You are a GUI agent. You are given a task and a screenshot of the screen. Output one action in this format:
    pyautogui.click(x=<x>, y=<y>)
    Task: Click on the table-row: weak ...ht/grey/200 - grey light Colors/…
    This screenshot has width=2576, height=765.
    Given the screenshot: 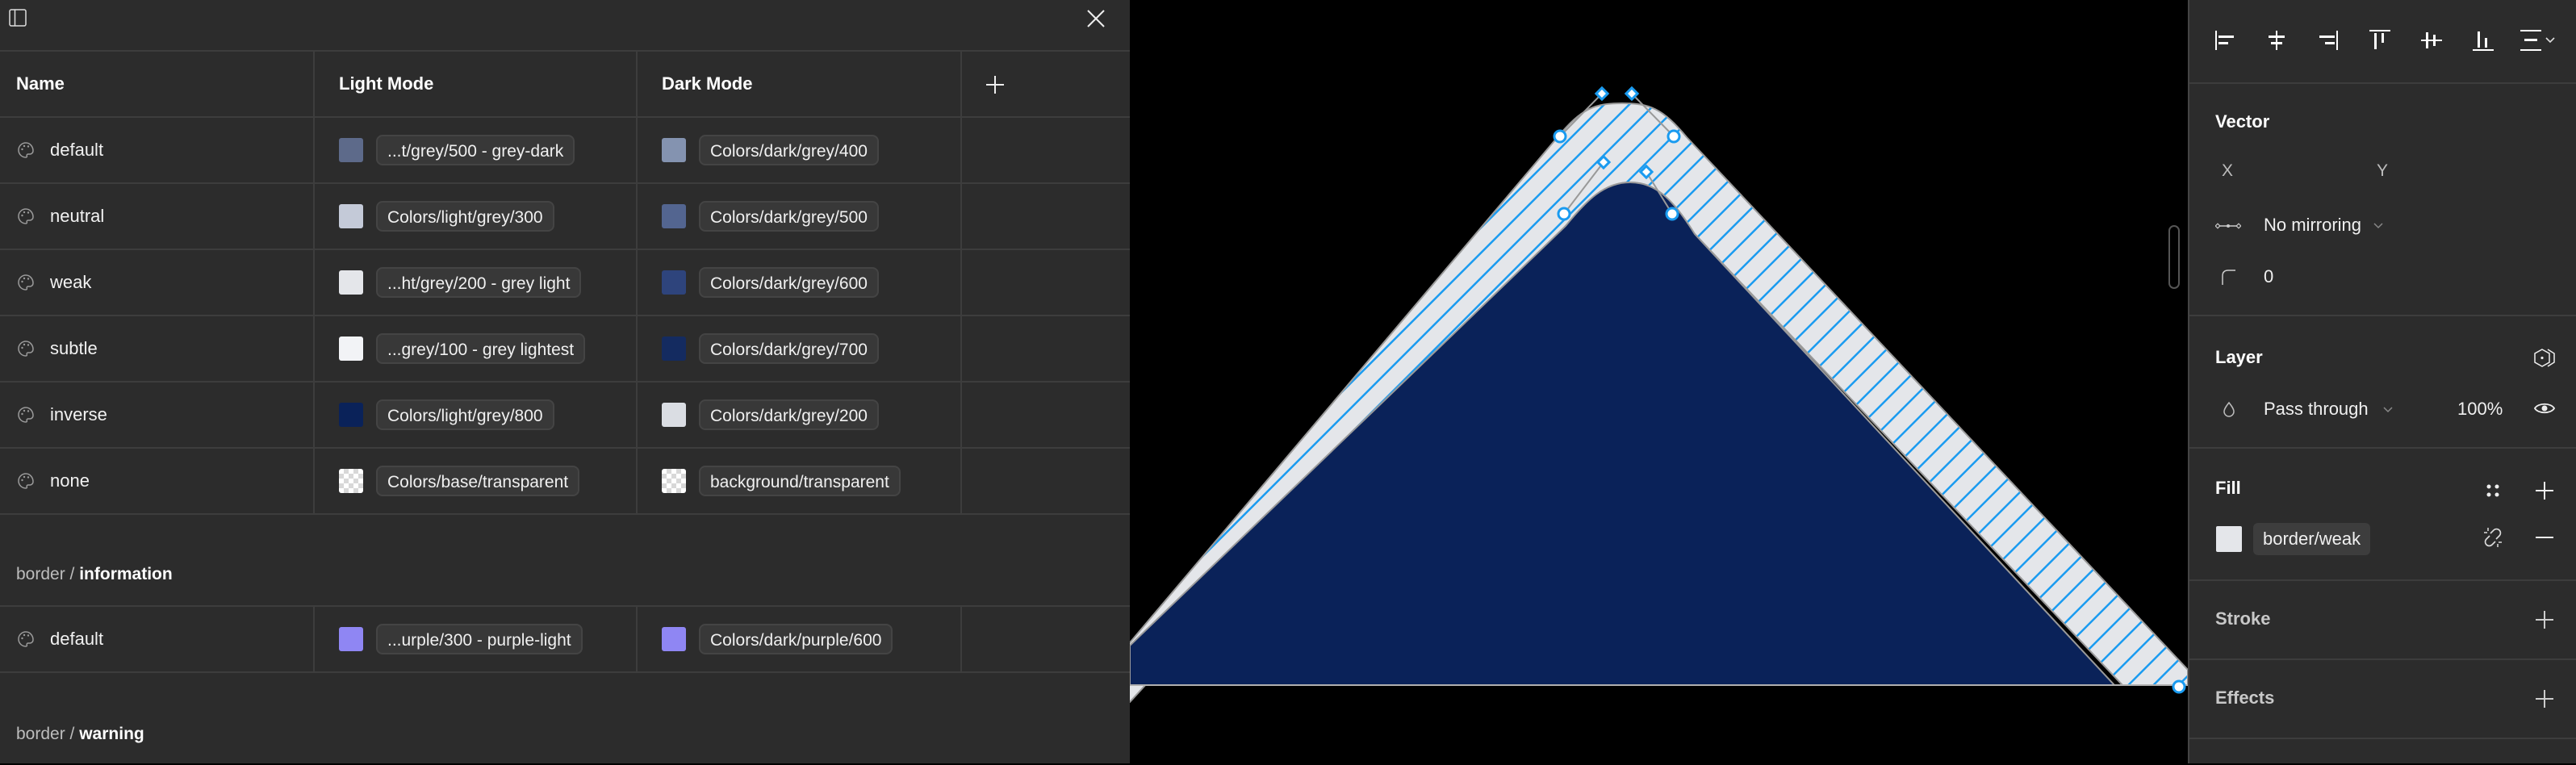 What is the action you would take?
    pyautogui.click(x=565, y=283)
    